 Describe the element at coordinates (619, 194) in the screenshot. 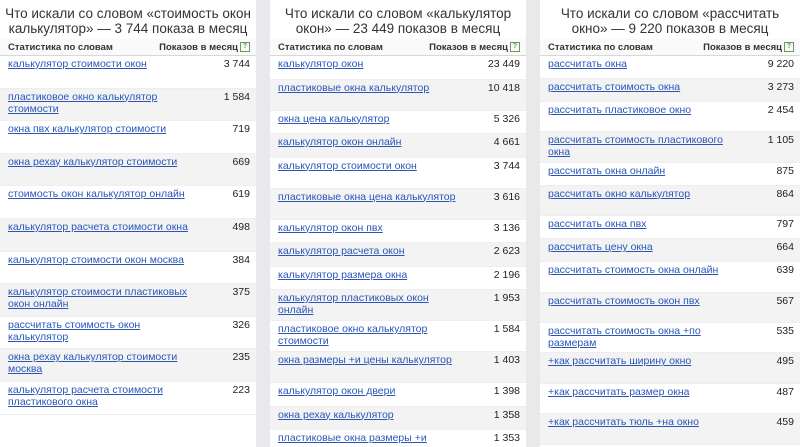

I see `keyword-link: рассчитать окно калькулятор` at that location.